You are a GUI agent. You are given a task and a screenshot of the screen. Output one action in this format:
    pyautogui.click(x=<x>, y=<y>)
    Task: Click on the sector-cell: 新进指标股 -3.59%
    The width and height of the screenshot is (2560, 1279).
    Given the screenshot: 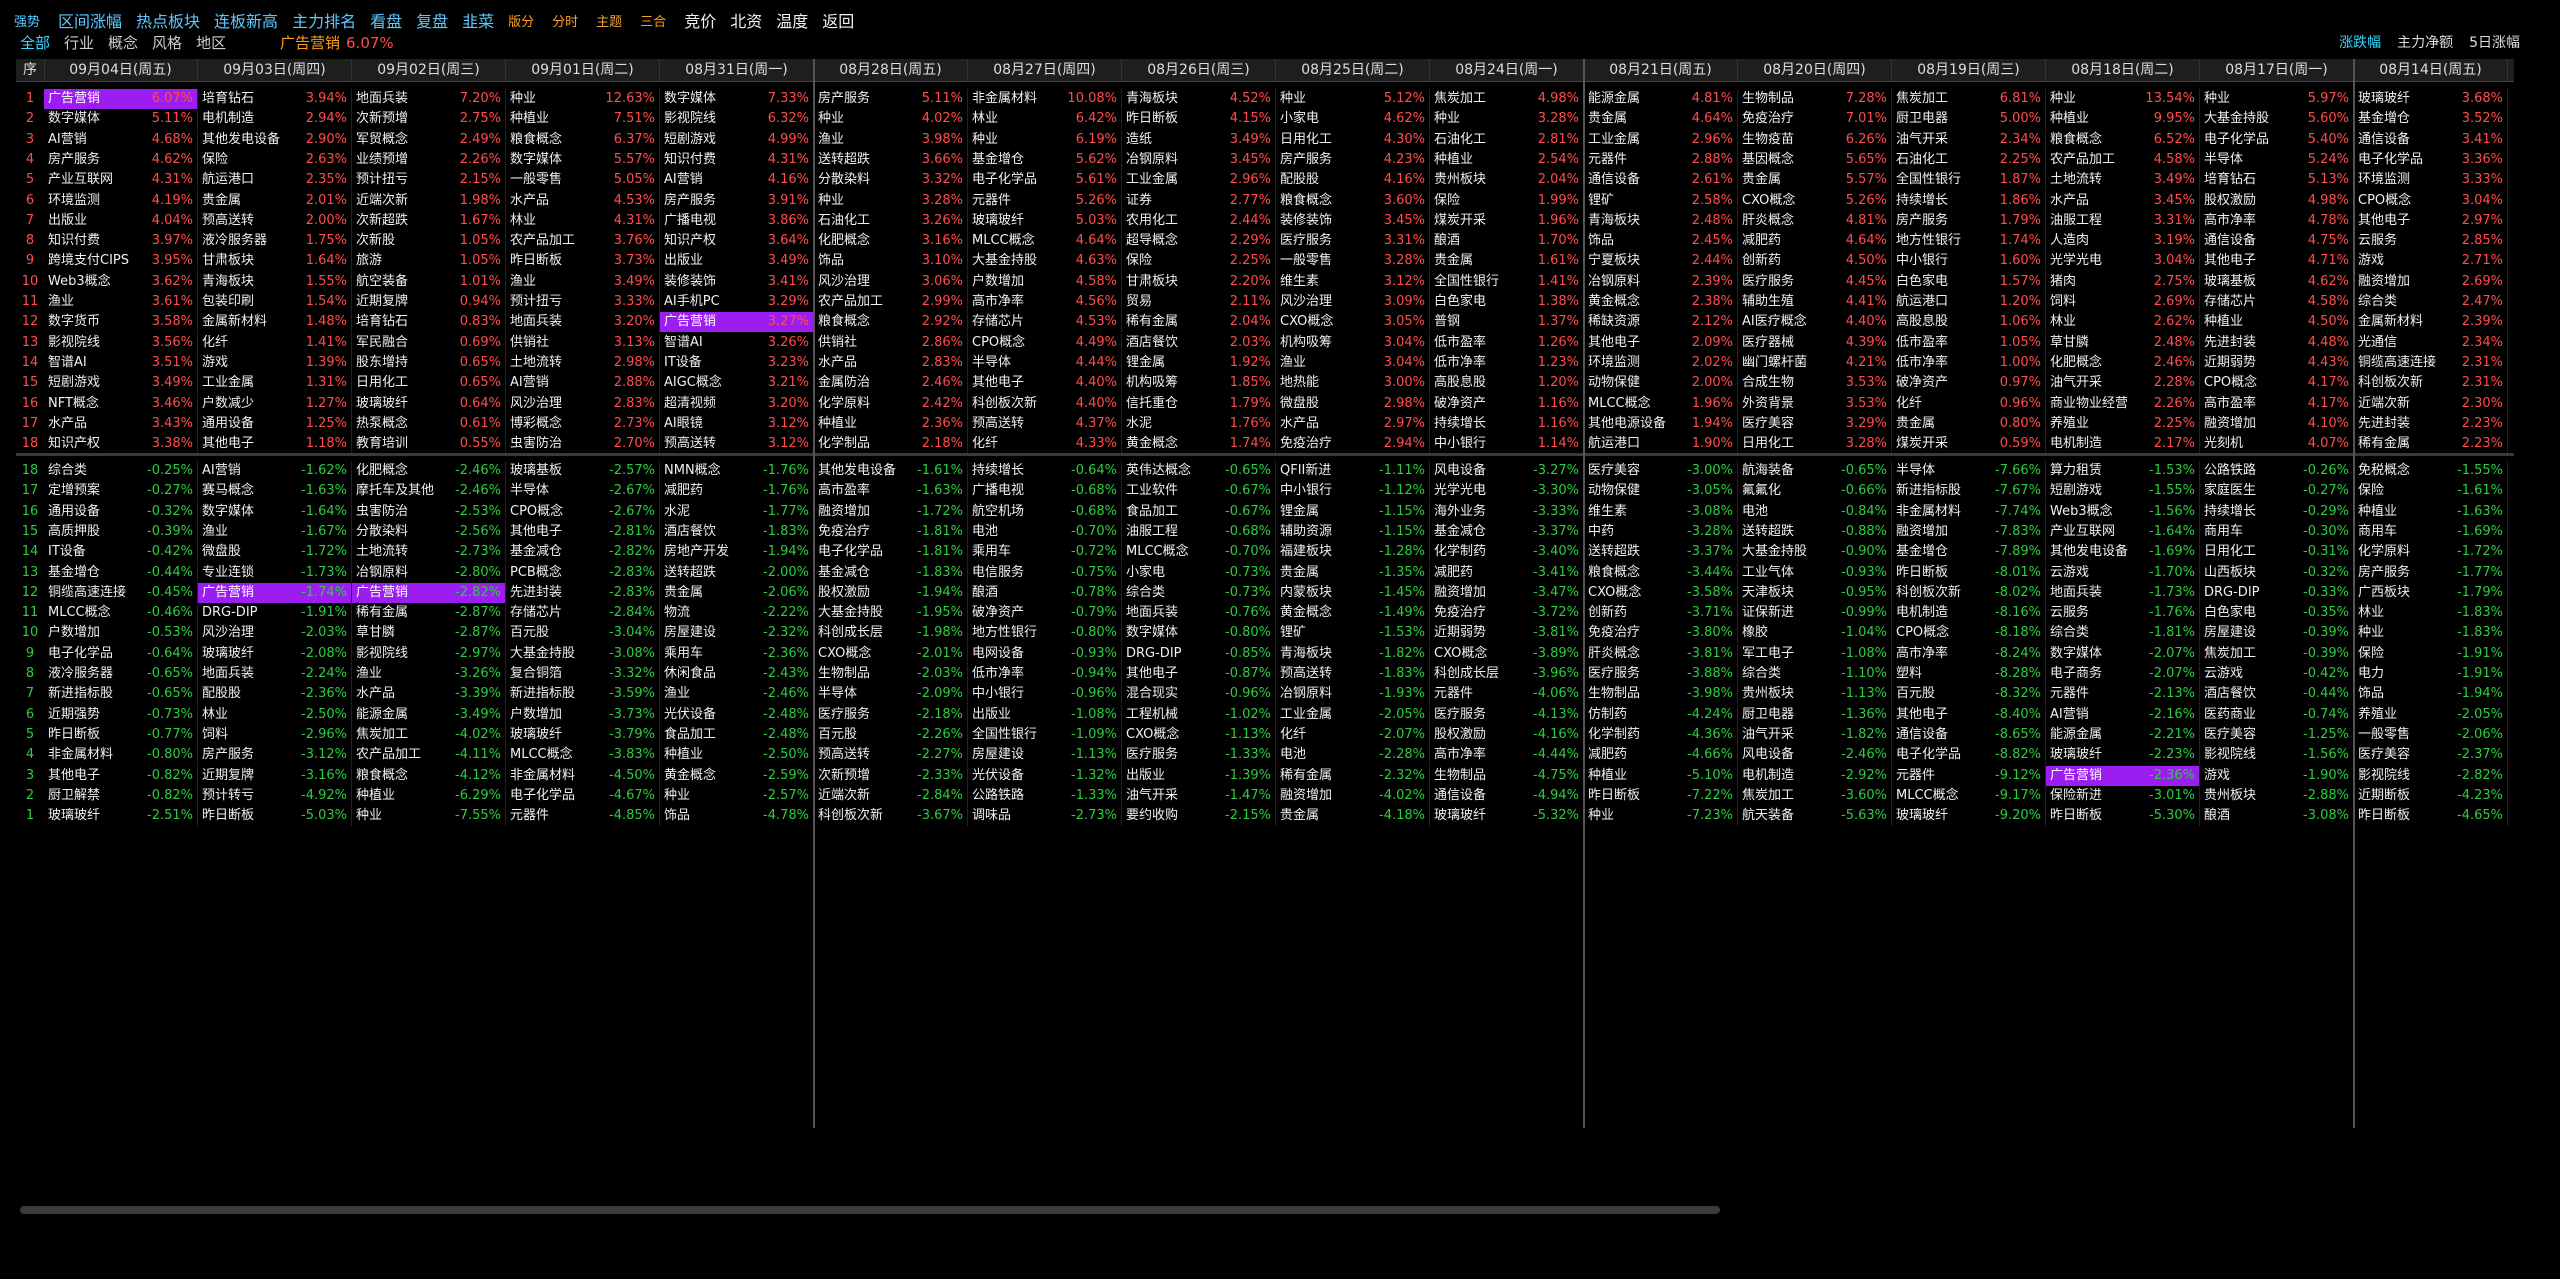 What is the action you would take?
    pyautogui.click(x=583, y=694)
    